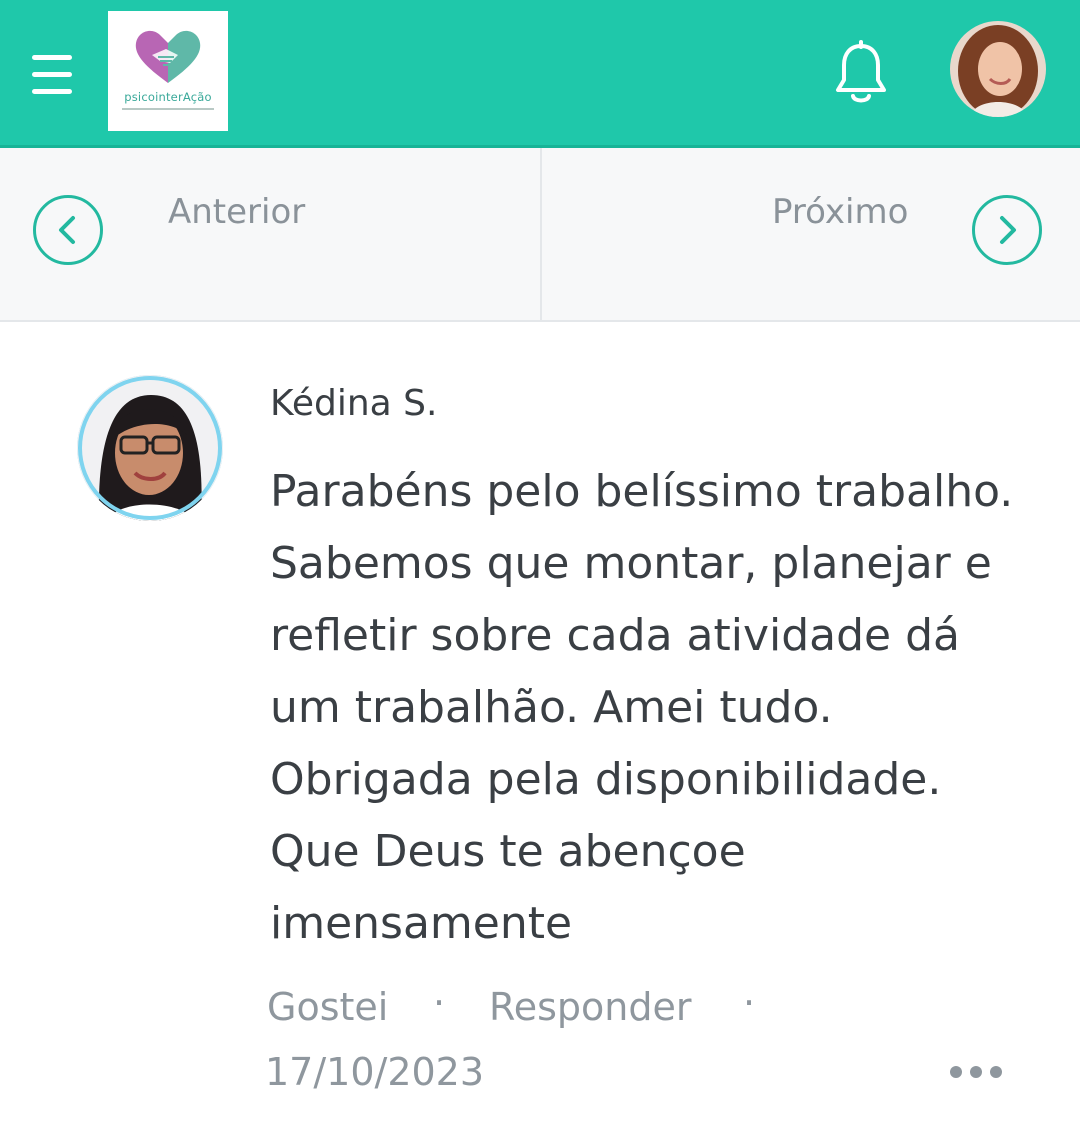  Describe the element at coordinates (976, 1074) in the screenshot. I see `more-options-icon` at that location.